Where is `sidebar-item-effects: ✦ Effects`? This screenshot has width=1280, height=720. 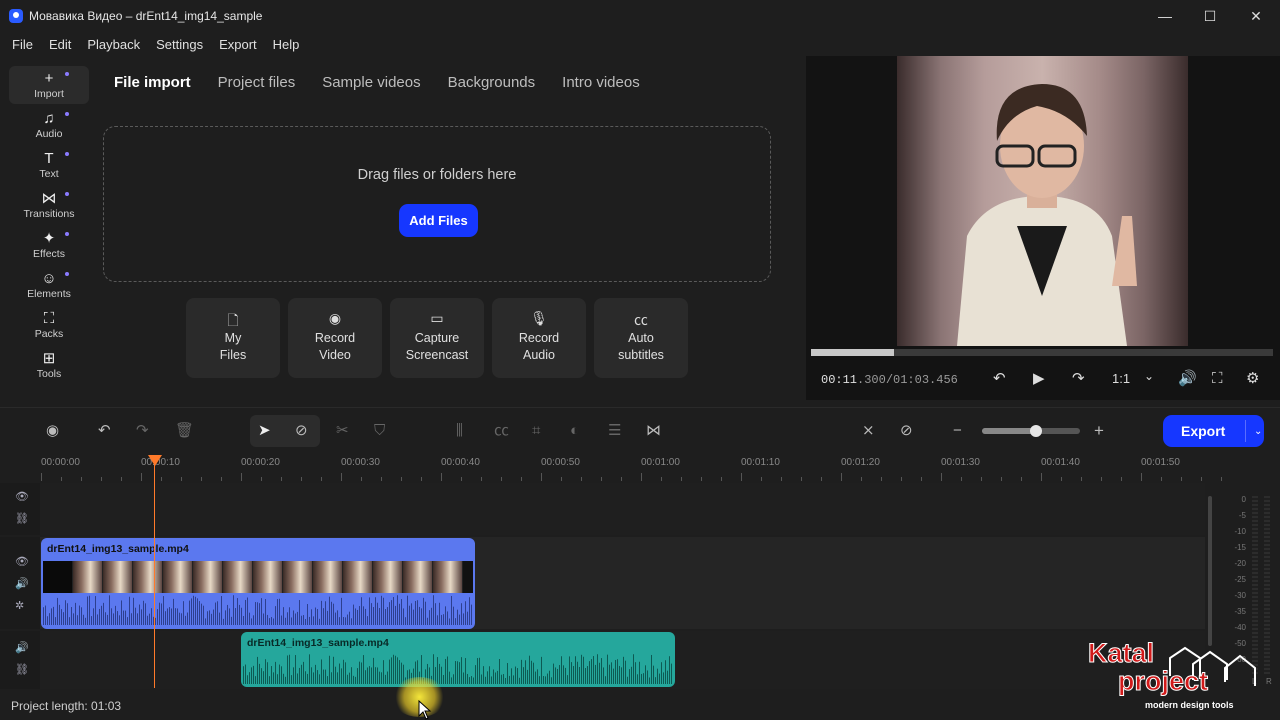
sidebar-item-effects: ✦ Effects is located at coordinates (49, 245).